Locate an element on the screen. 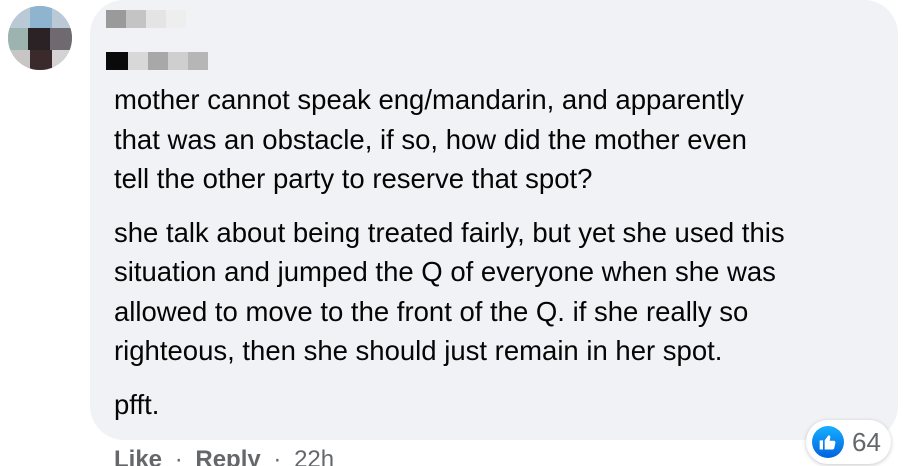  avatar is located at coordinates (40, 38).